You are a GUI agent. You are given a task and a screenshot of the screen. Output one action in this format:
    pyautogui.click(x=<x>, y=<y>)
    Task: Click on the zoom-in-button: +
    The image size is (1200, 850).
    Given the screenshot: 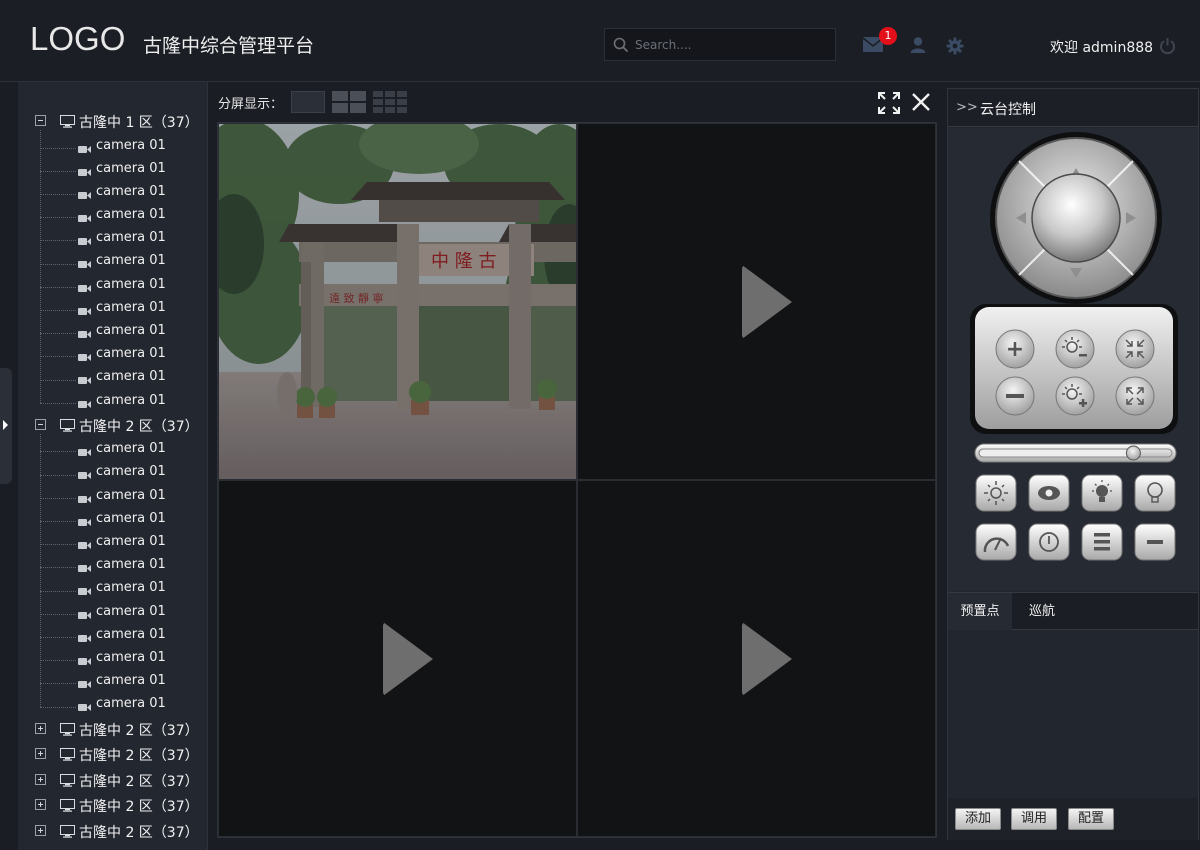 What is the action you would take?
    pyautogui.click(x=1015, y=349)
    